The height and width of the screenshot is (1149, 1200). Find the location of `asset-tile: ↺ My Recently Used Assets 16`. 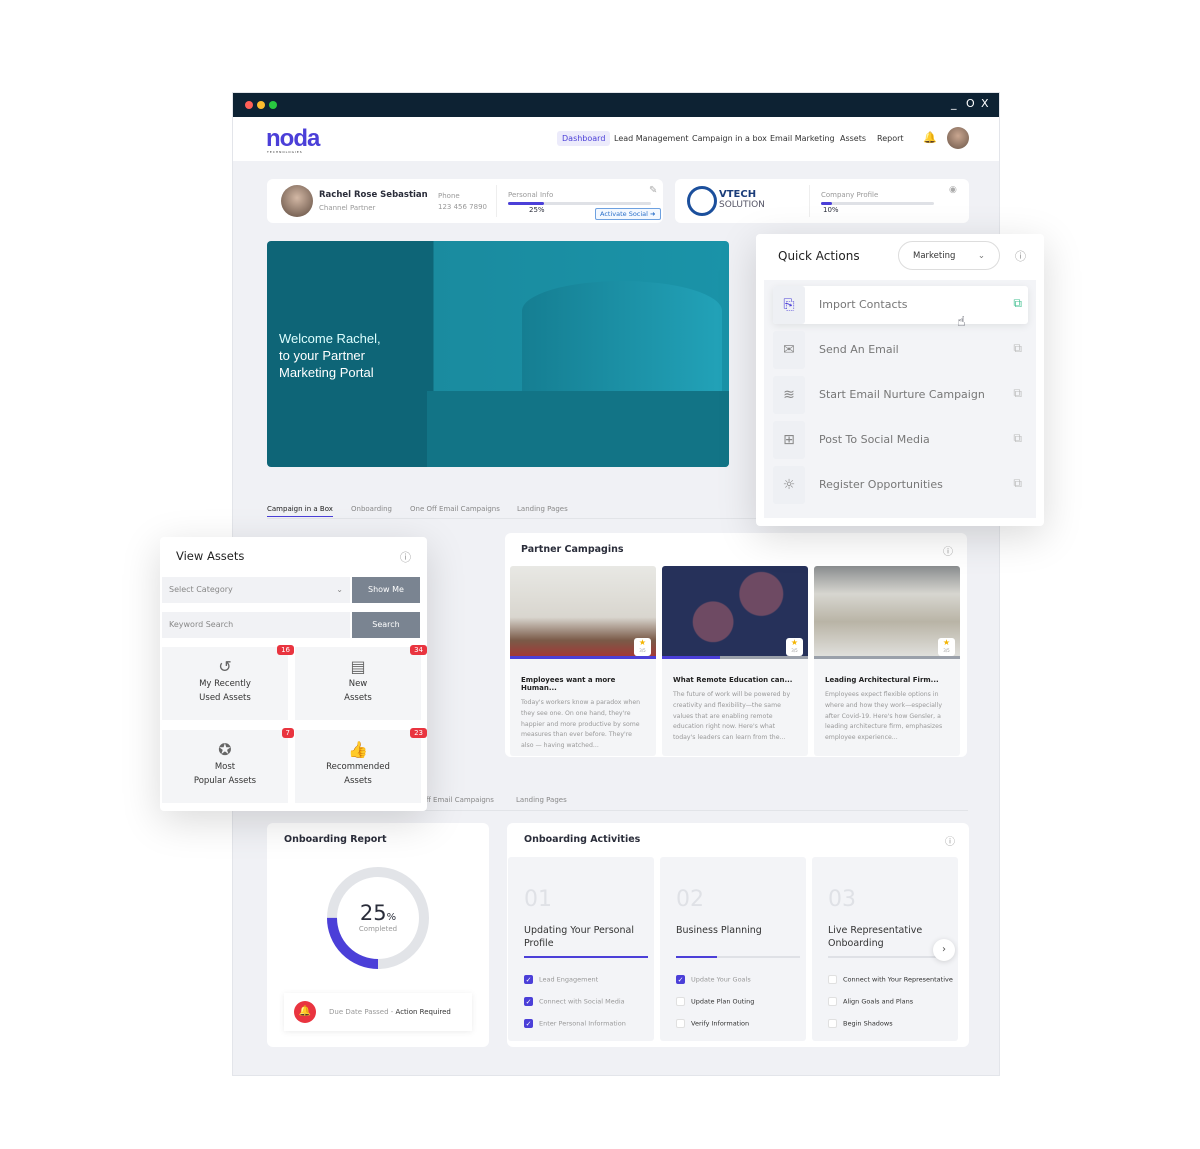

asset-tile: ↺ My Recently Used Assets 16 is located at coordinates (228, 682).